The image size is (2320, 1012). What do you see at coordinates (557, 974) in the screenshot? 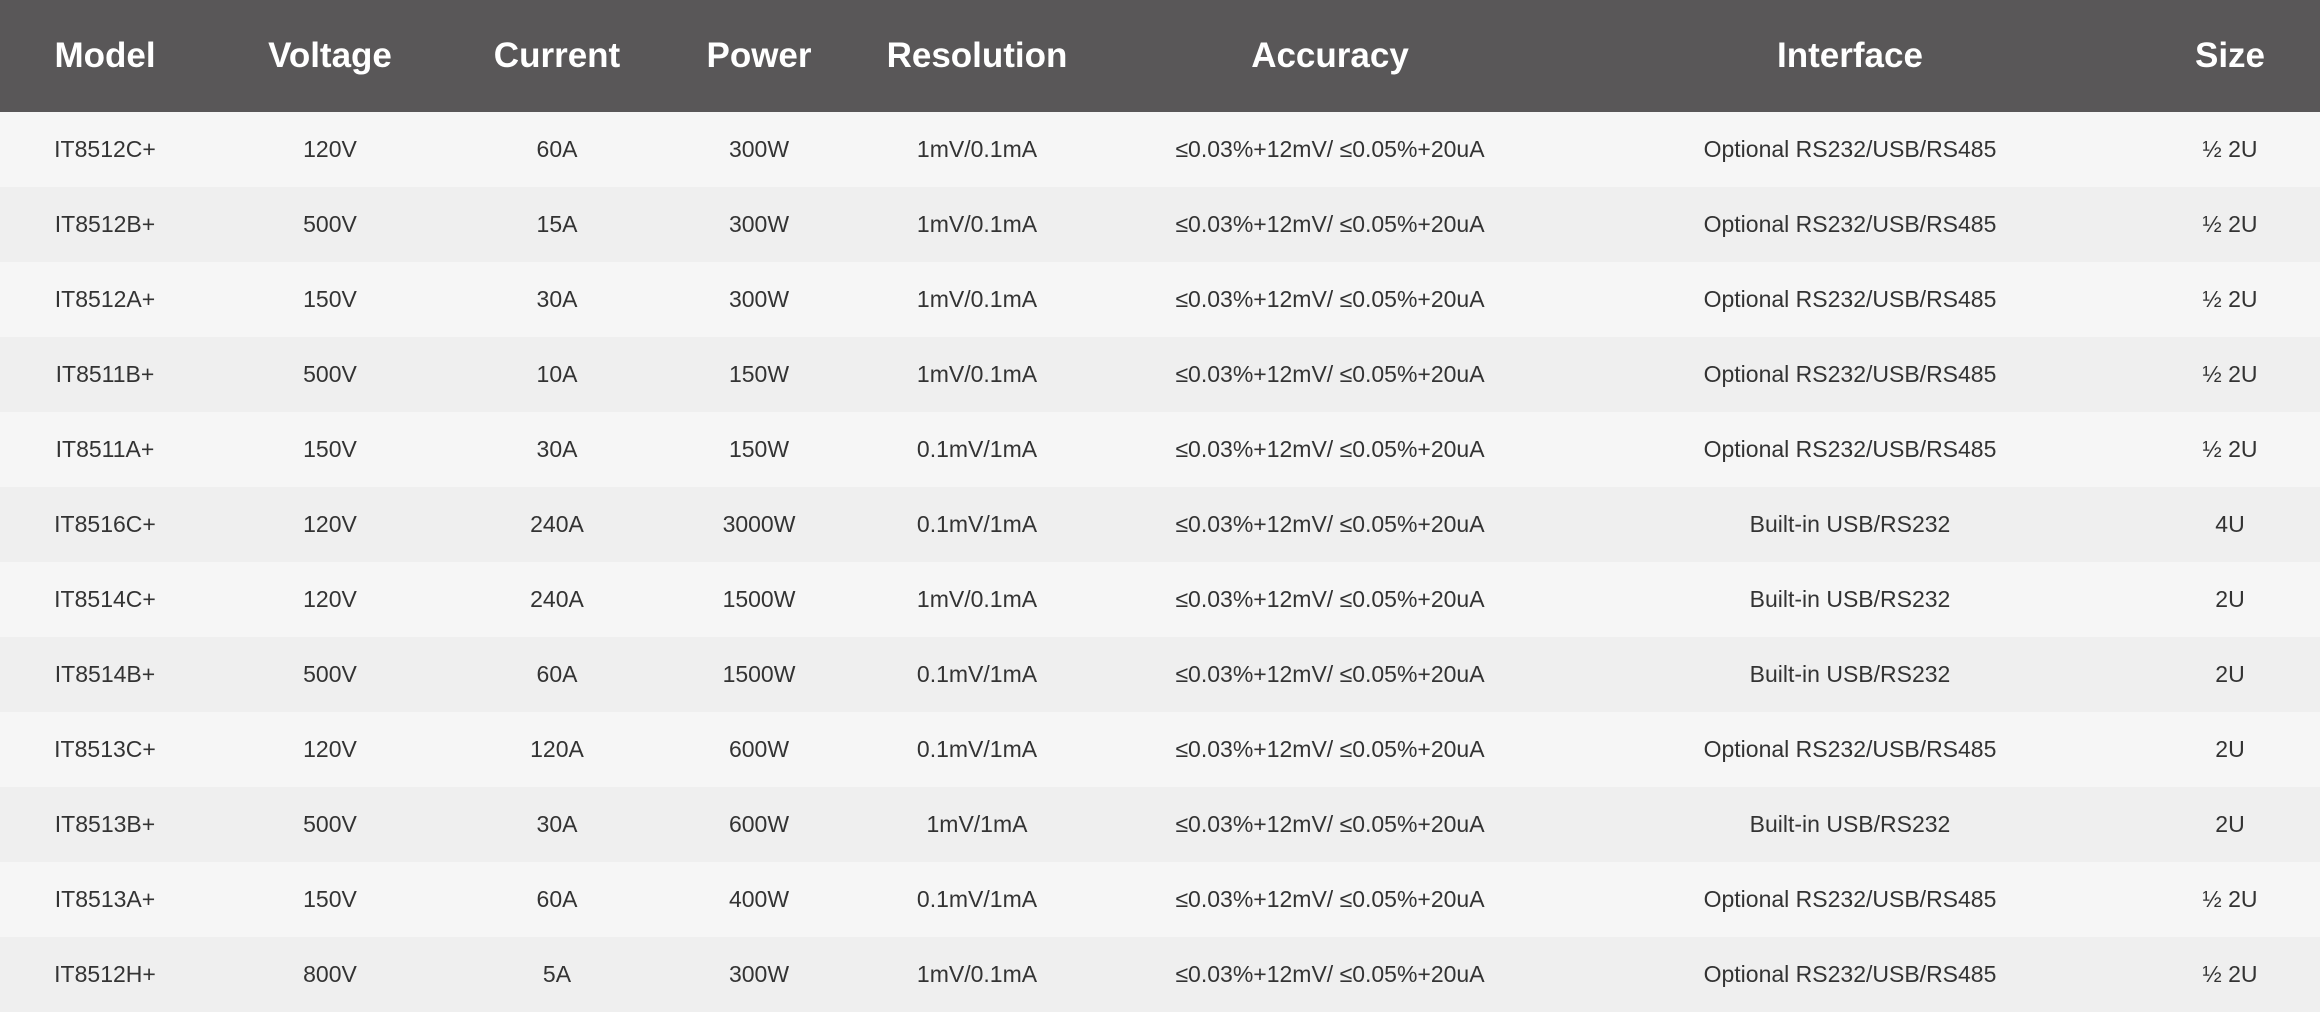
I see `current-cell: 5A` at bounding box center [557, 974].